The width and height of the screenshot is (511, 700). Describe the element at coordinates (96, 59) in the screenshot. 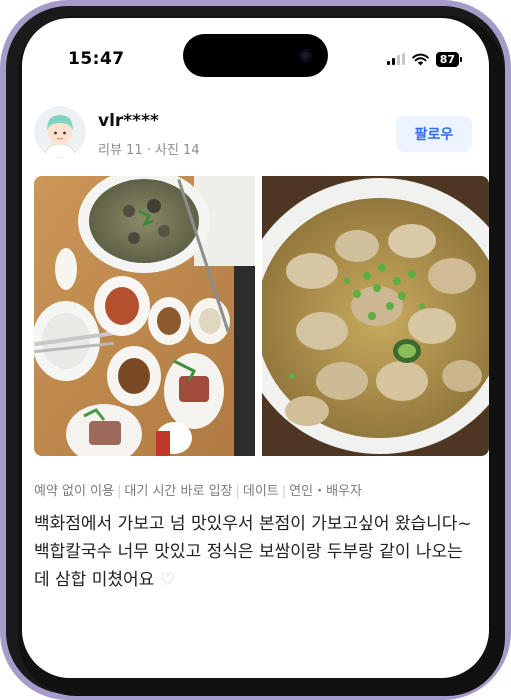

I see `status-time: 15:47` at that location.